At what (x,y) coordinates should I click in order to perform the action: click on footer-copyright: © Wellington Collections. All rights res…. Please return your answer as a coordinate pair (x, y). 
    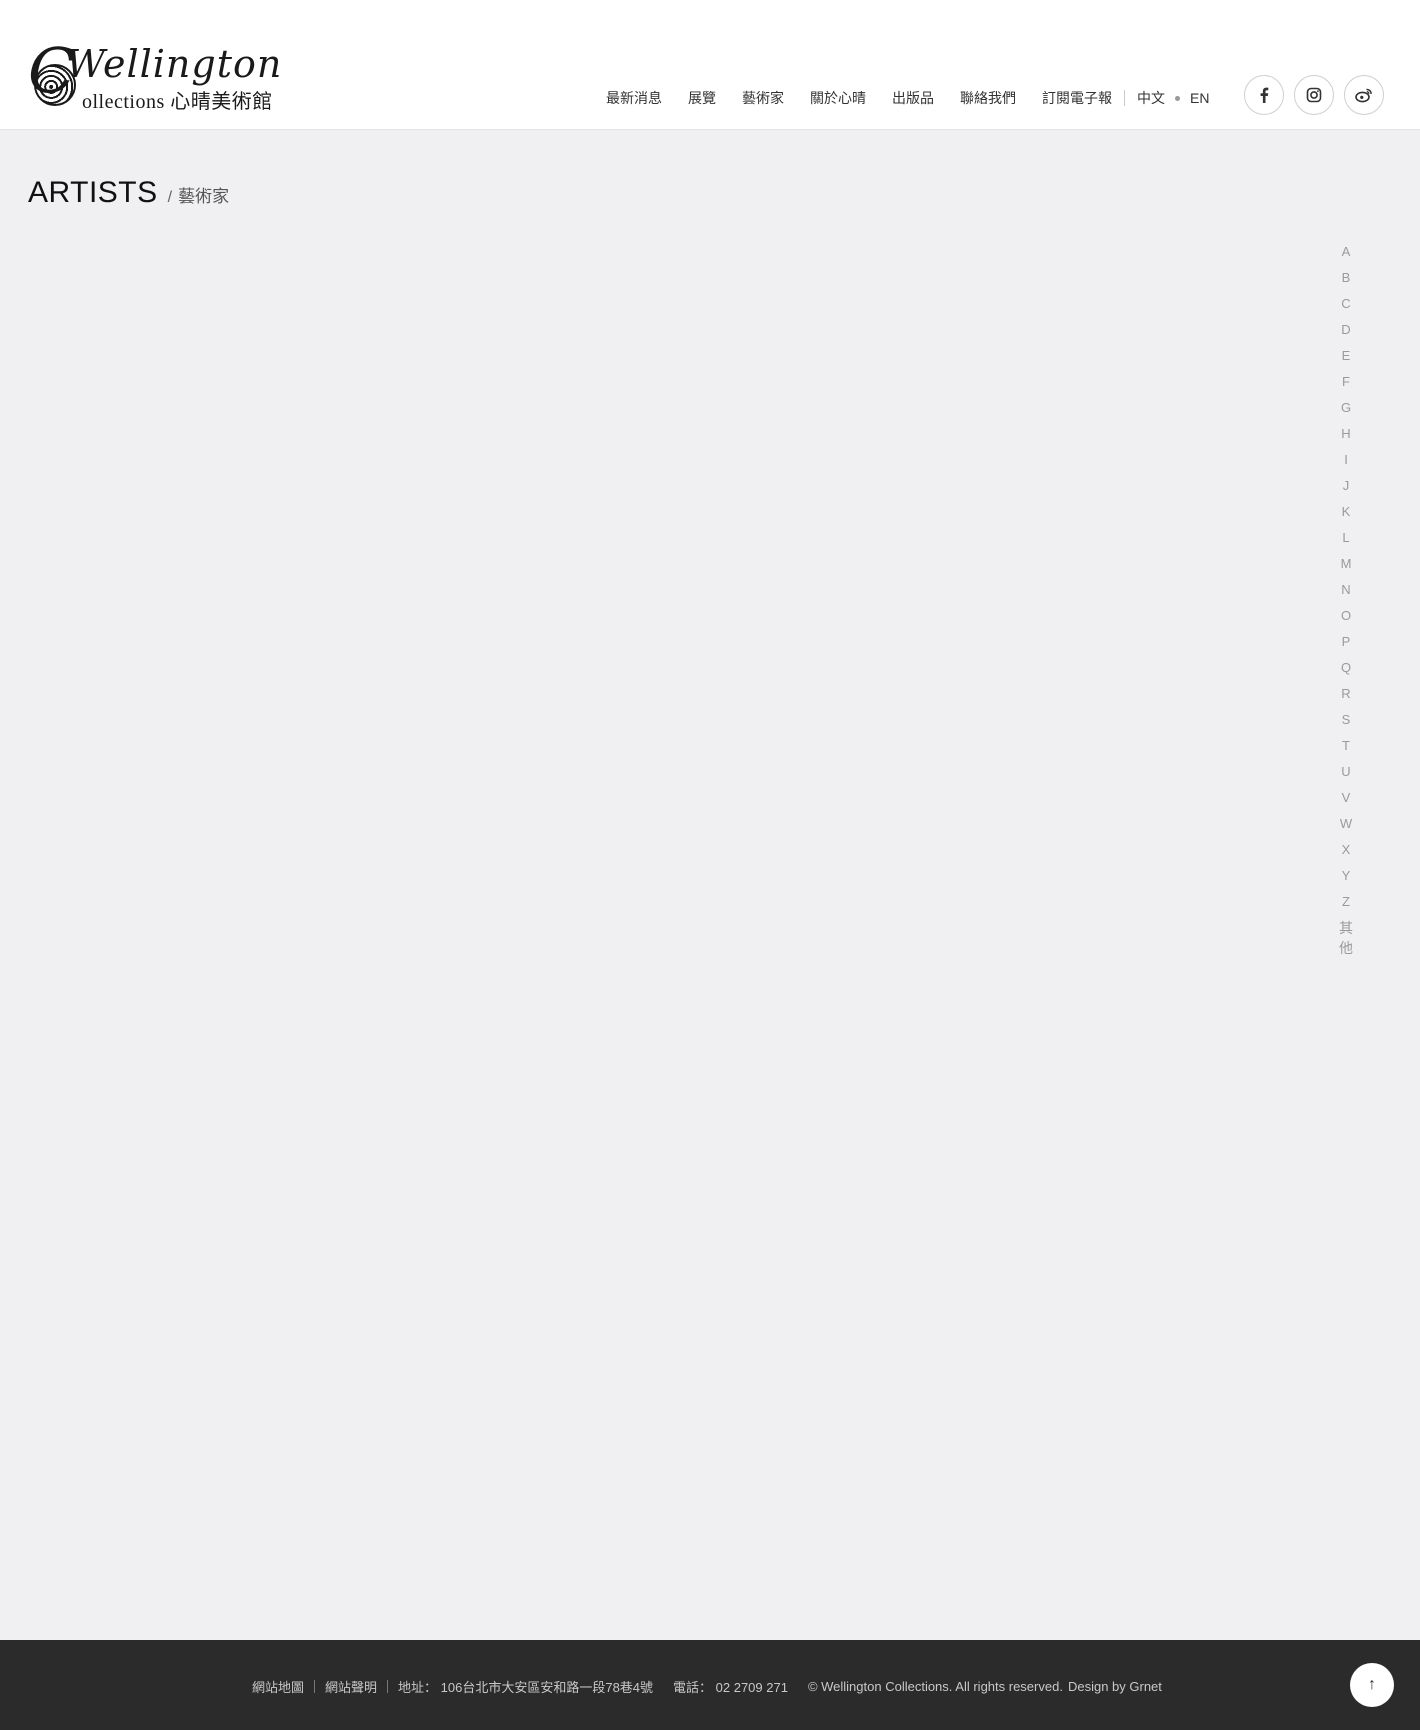
    Looking at the image, I should click on (935, 1686).